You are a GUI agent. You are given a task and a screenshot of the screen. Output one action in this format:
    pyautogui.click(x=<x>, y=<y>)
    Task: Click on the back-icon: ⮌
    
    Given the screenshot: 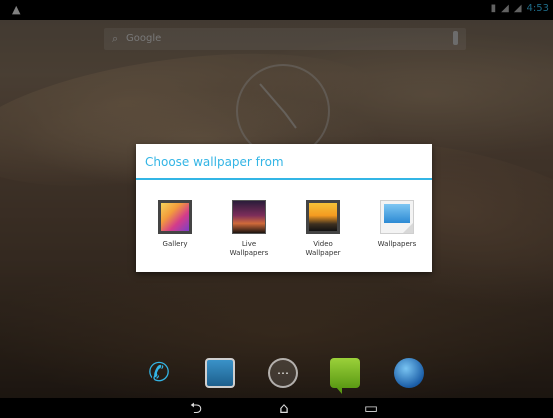 What is the action you would take?
    pyautogui.click(x=196, y=408)
    